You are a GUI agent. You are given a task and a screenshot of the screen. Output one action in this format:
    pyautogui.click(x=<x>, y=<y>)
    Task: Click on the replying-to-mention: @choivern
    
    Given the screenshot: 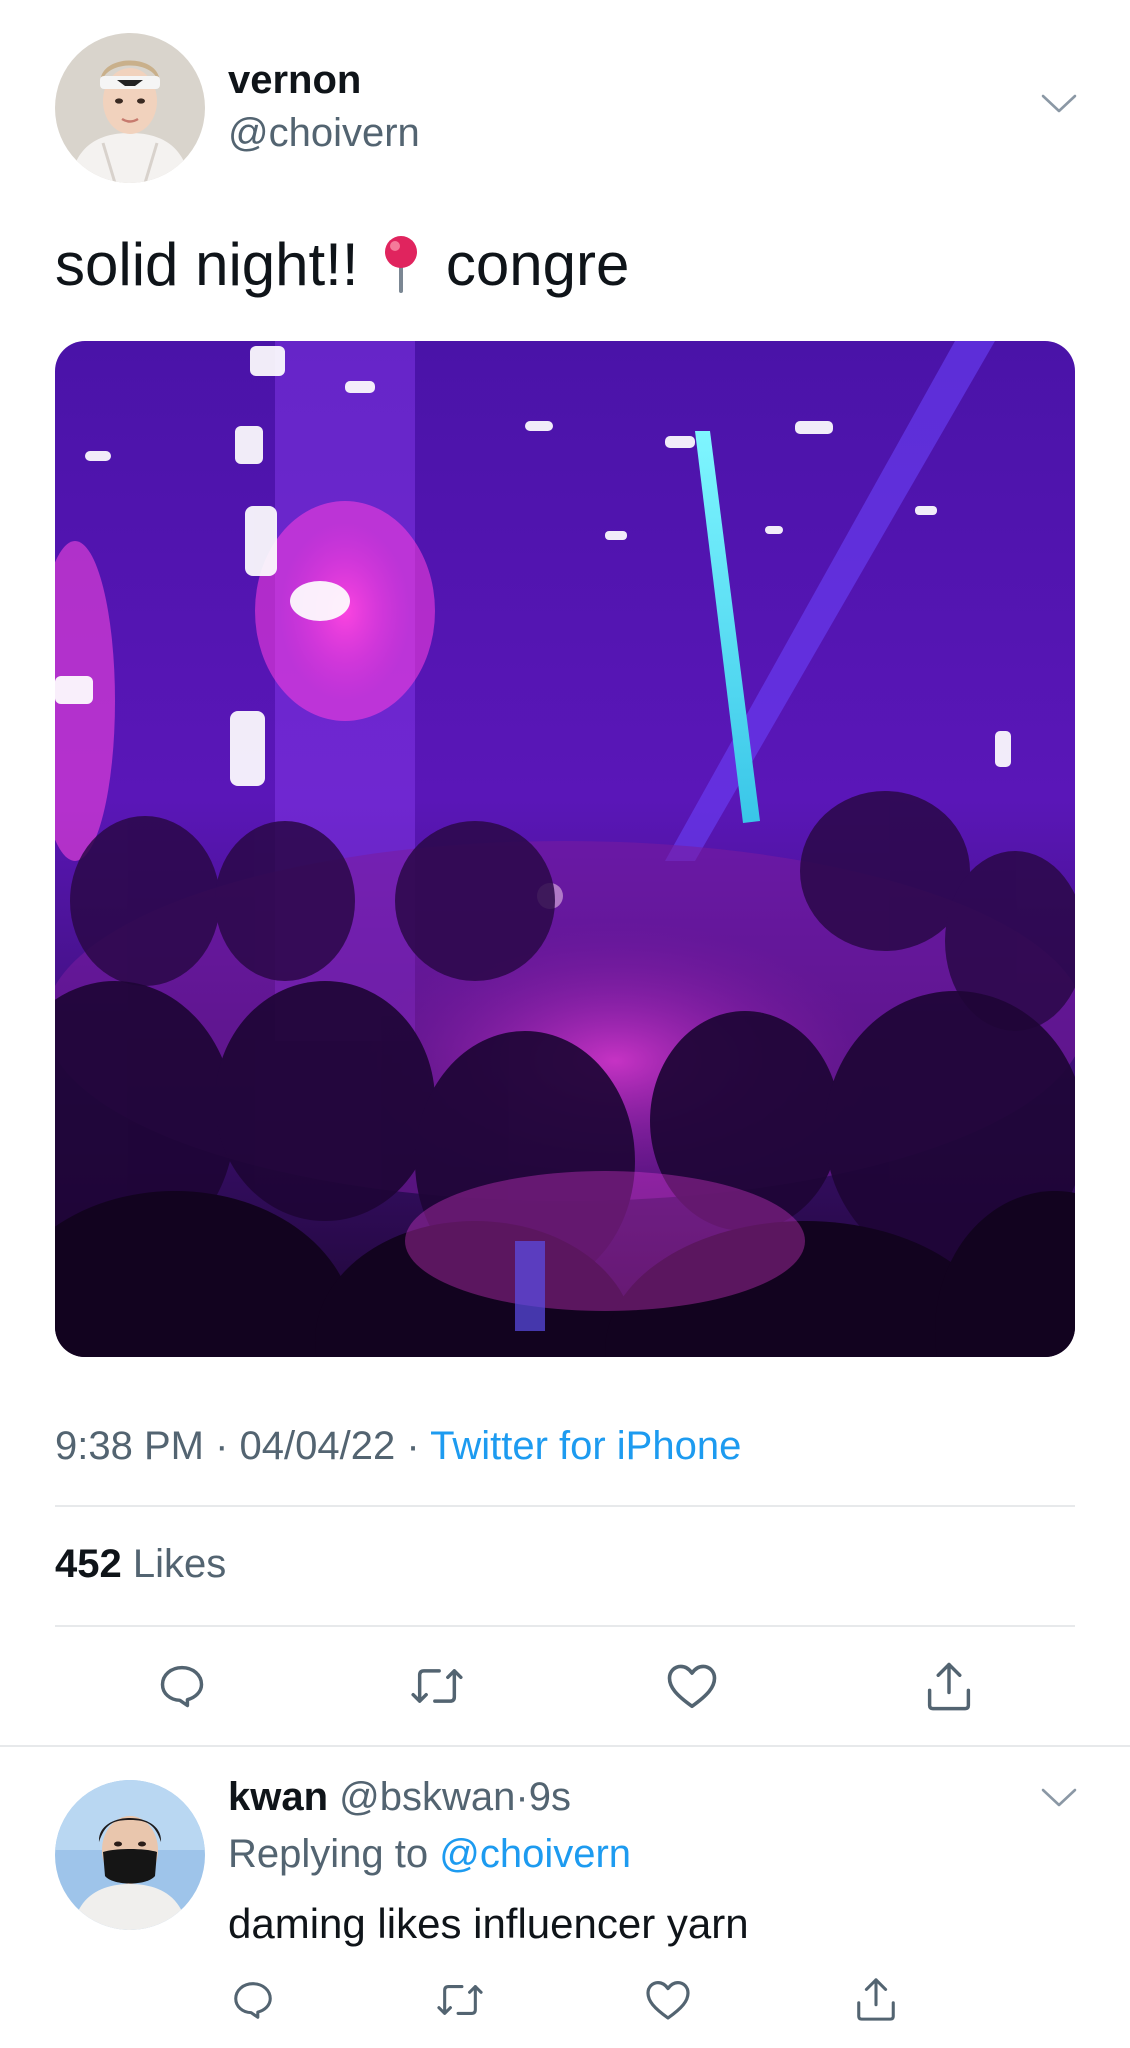 What is the action you would take?
    pyautogui.click(x=535, y=1854)
    